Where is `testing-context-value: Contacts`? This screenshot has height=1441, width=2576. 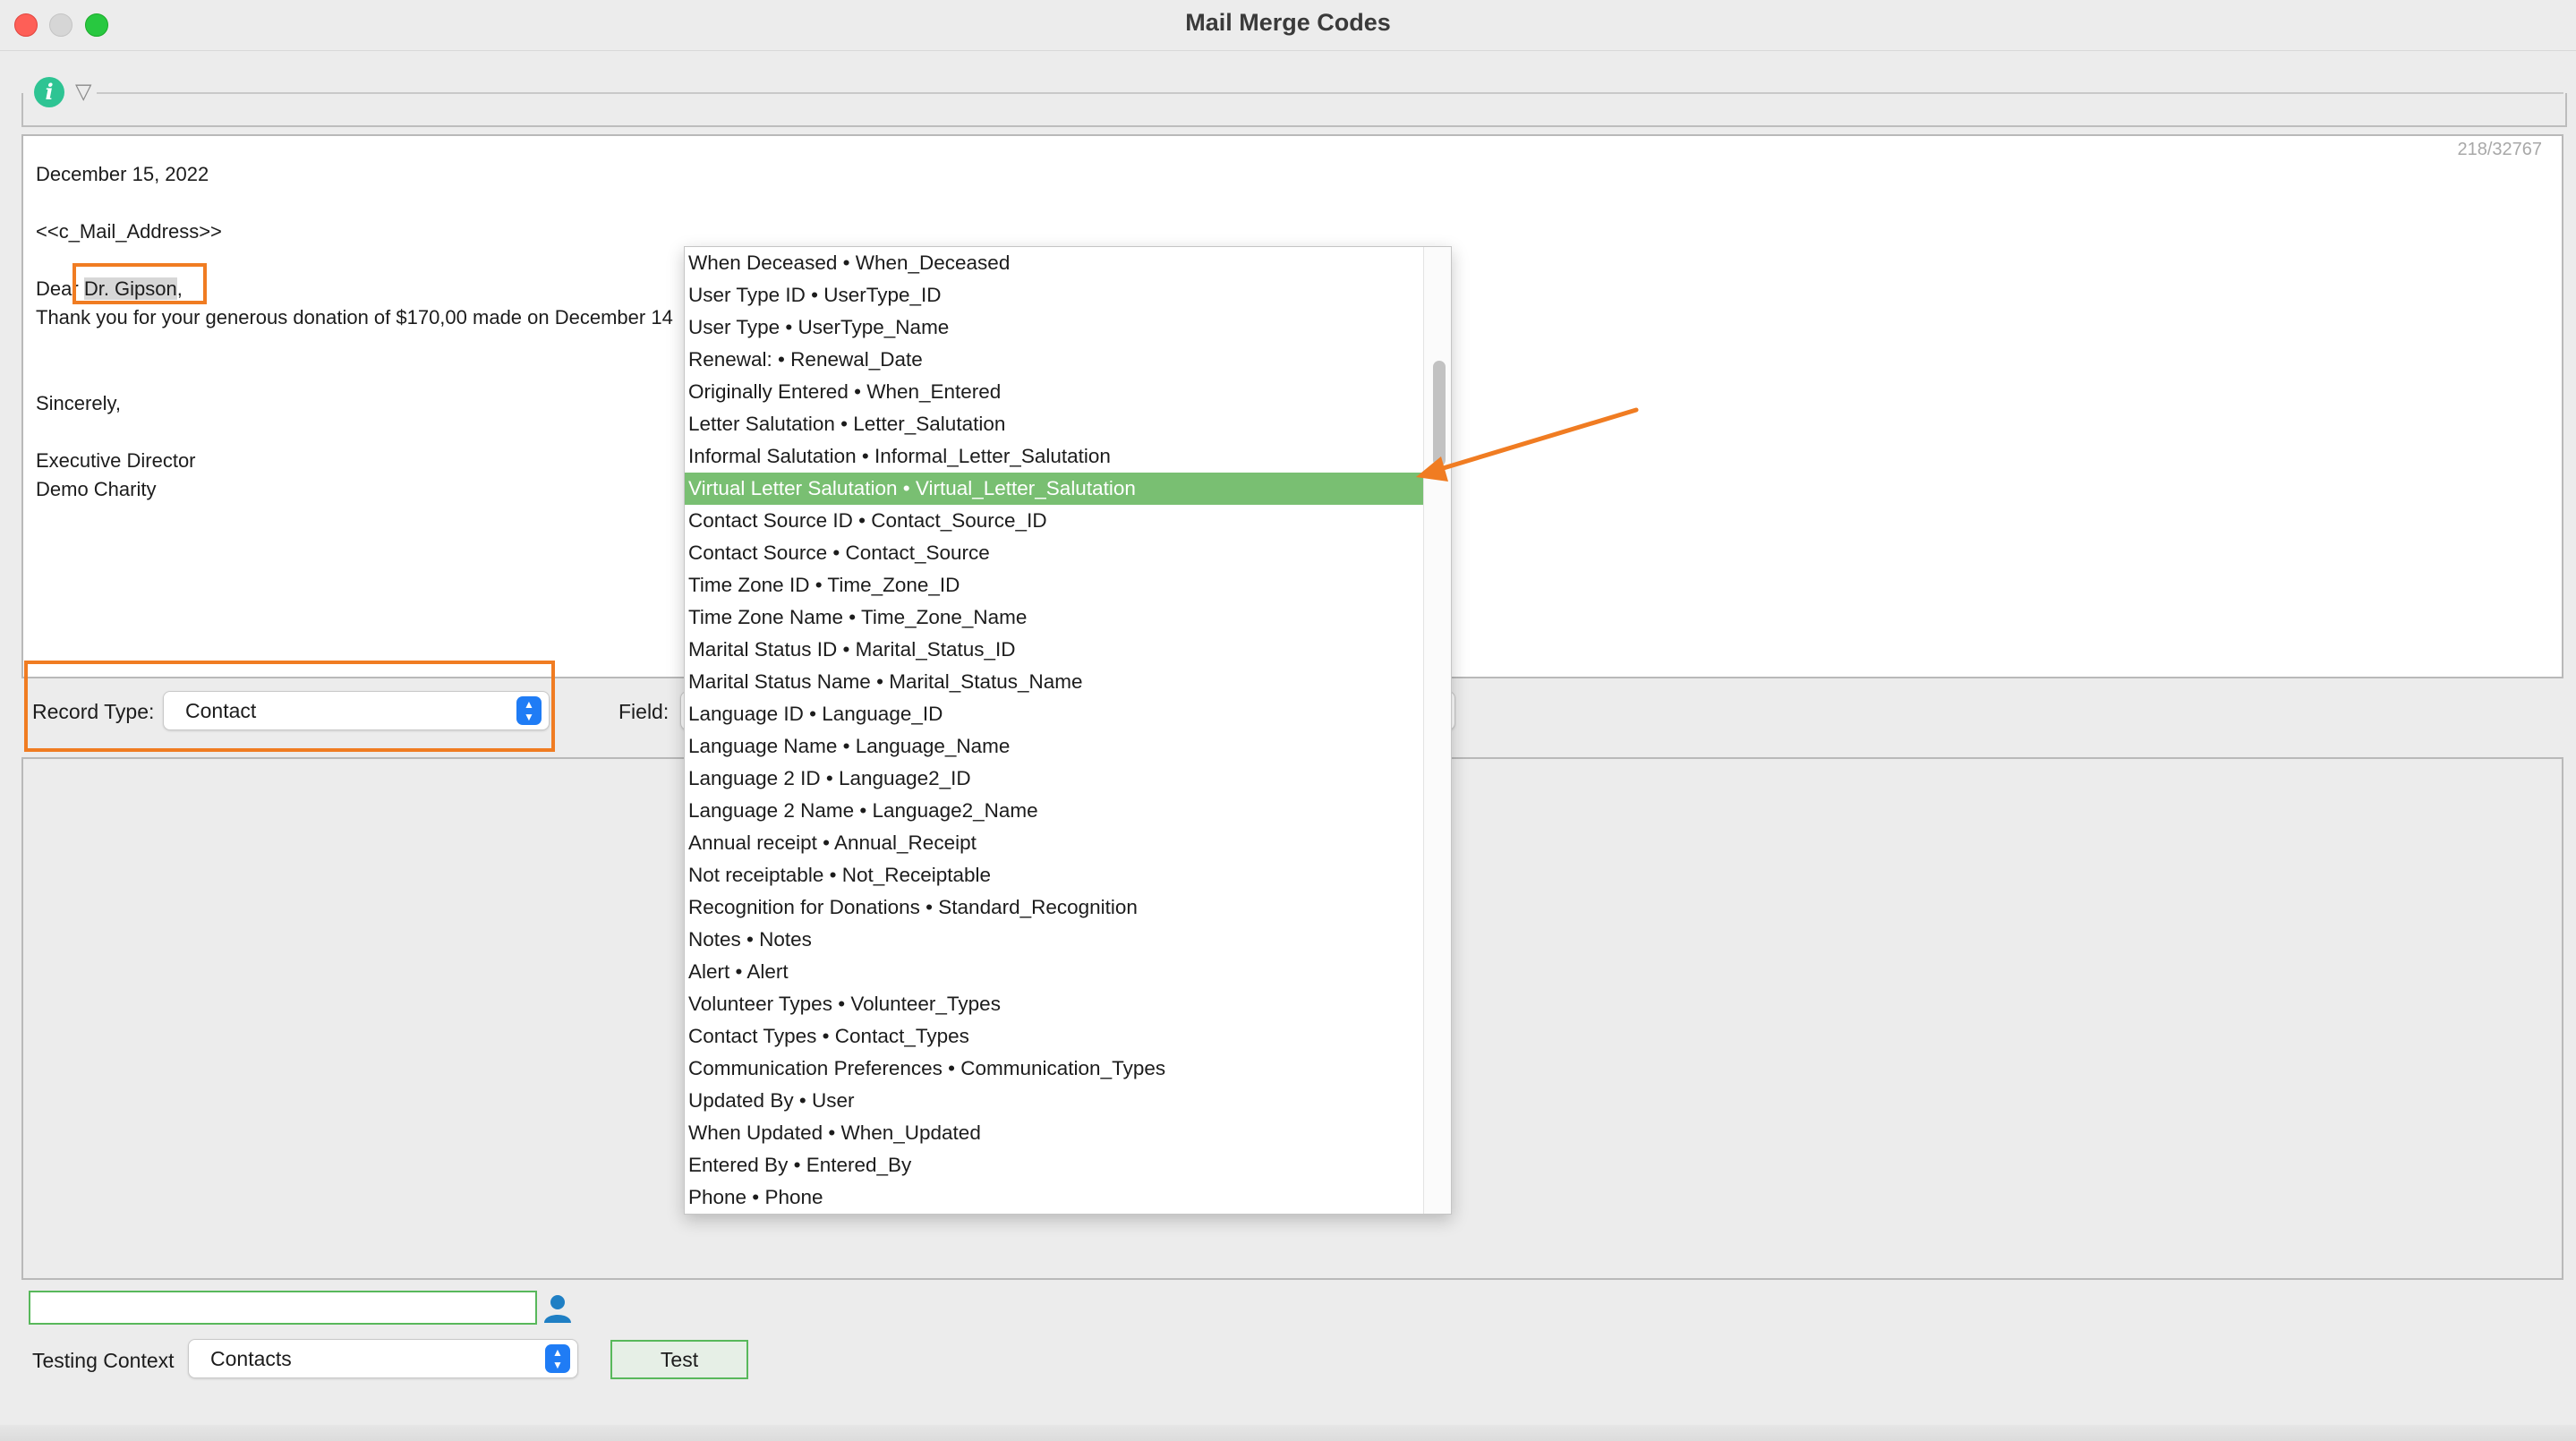 testing-context-value: Contacts is located at coordinates (251, 1358).